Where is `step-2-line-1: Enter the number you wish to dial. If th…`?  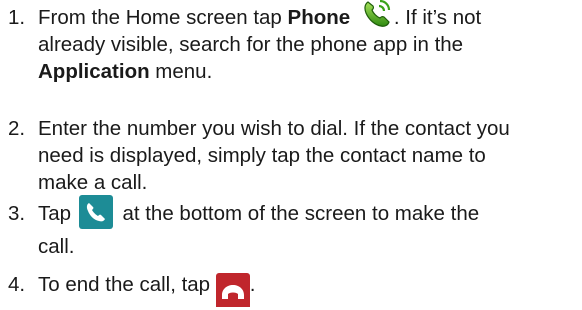 step-2-line-1: Enter the number you wish to dial. If th… is located at coordinates (274, 128).